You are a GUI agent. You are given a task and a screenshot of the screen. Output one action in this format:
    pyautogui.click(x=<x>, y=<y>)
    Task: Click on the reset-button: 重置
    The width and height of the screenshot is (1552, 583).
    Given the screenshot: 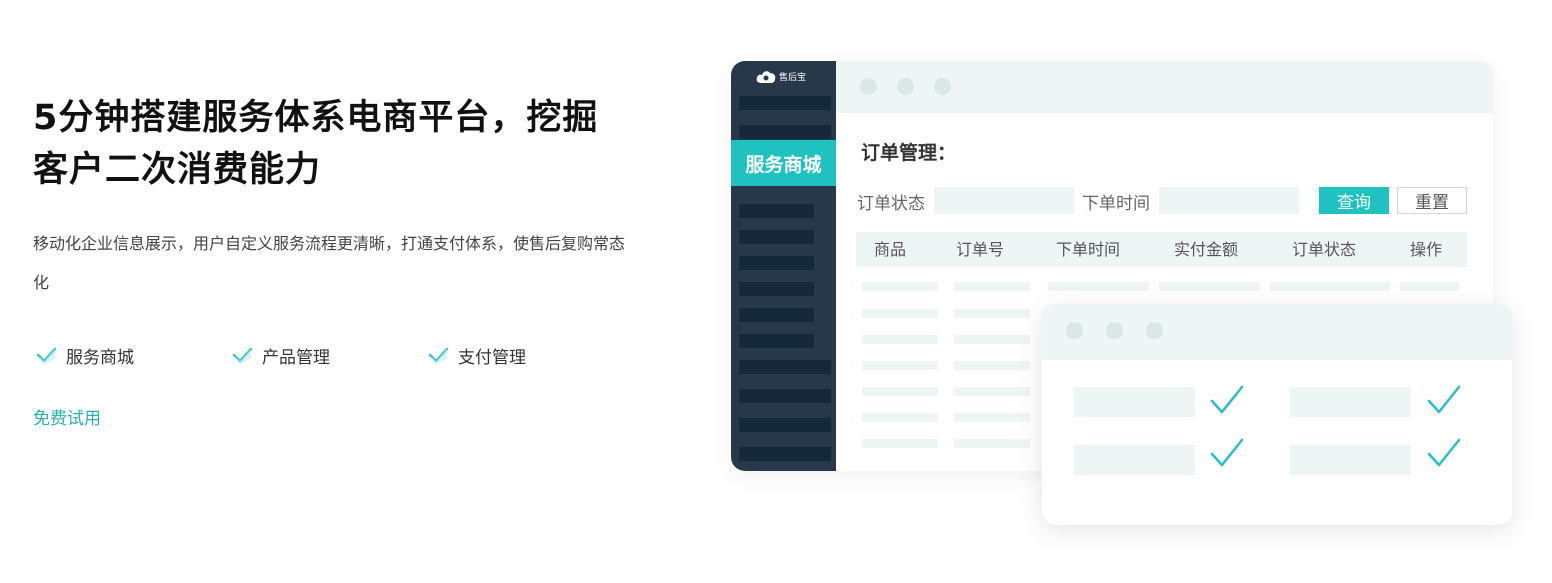 What is the action you would take?
    pyautogui.click(x=1432, y=200)
    